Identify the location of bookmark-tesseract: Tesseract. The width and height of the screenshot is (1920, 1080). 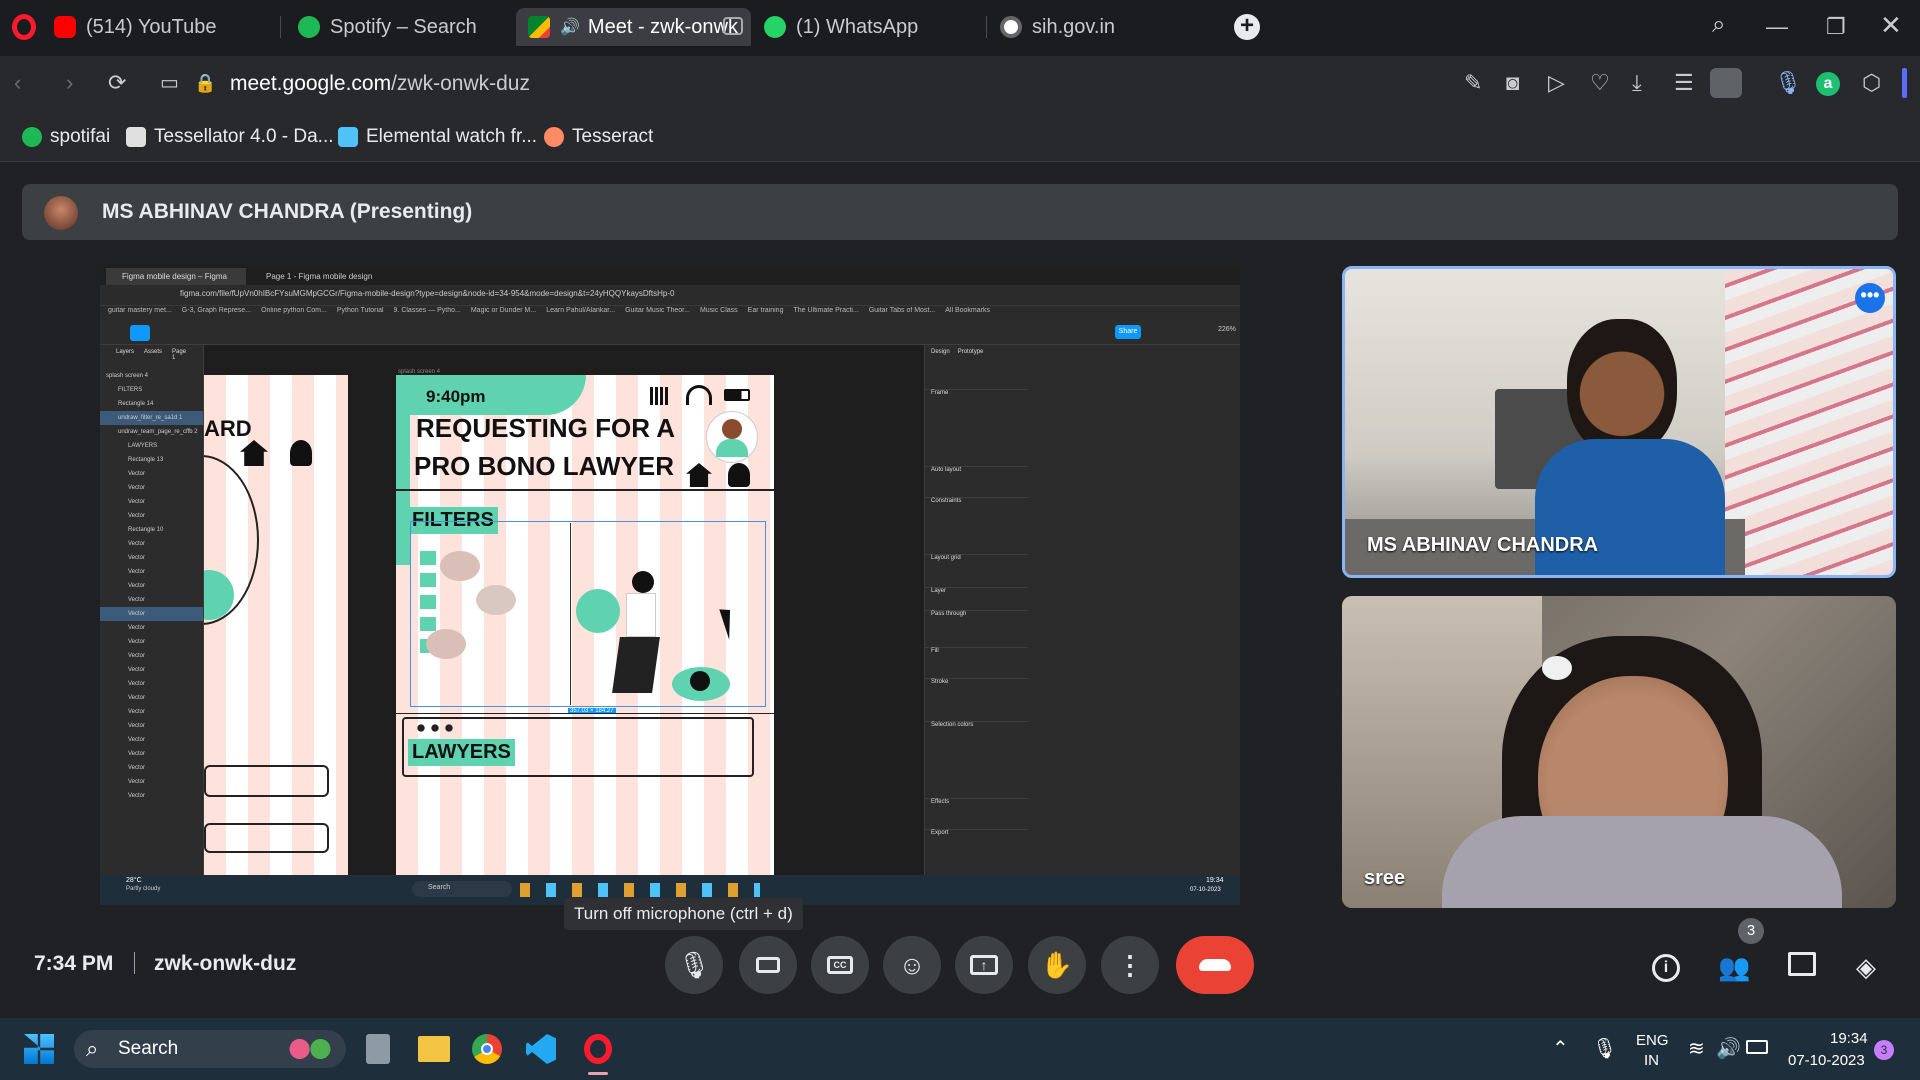
(598, 137).